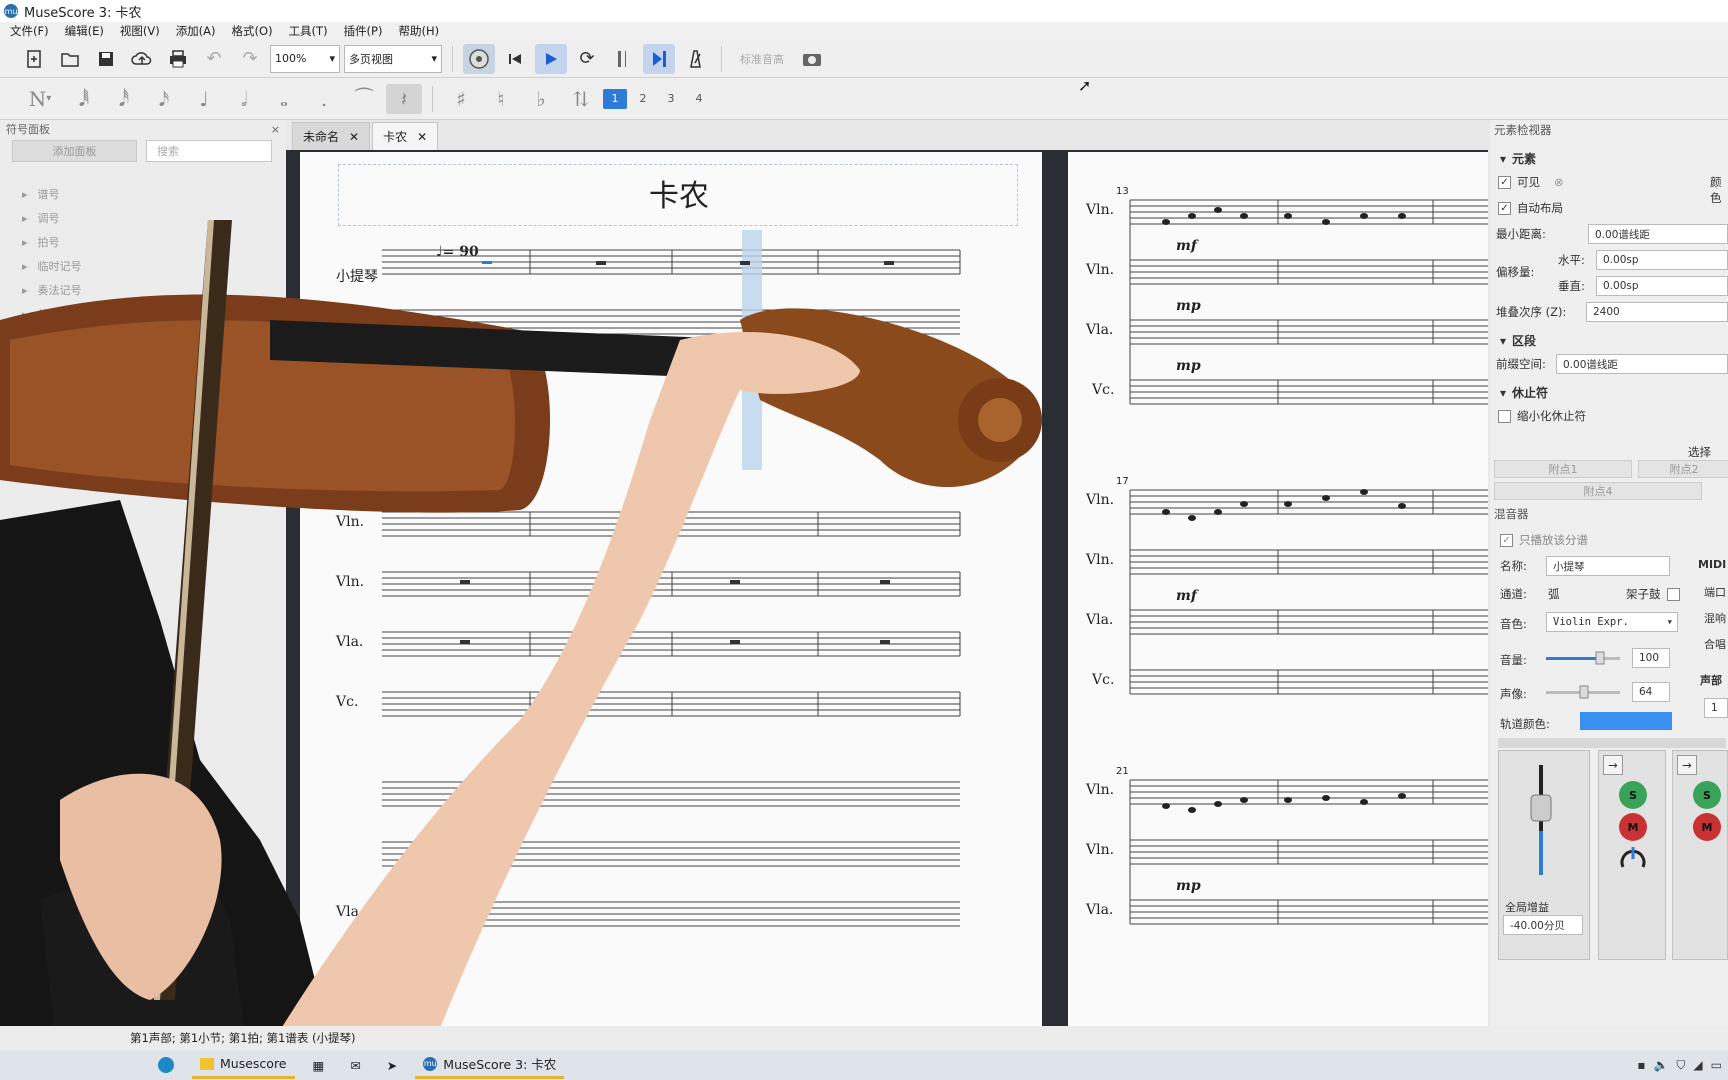 The width and height of the screenshot is (1728, 1080). Describe the element at coordinates (695, 59) in the screenshot. I see `metronome-icon` at that location.